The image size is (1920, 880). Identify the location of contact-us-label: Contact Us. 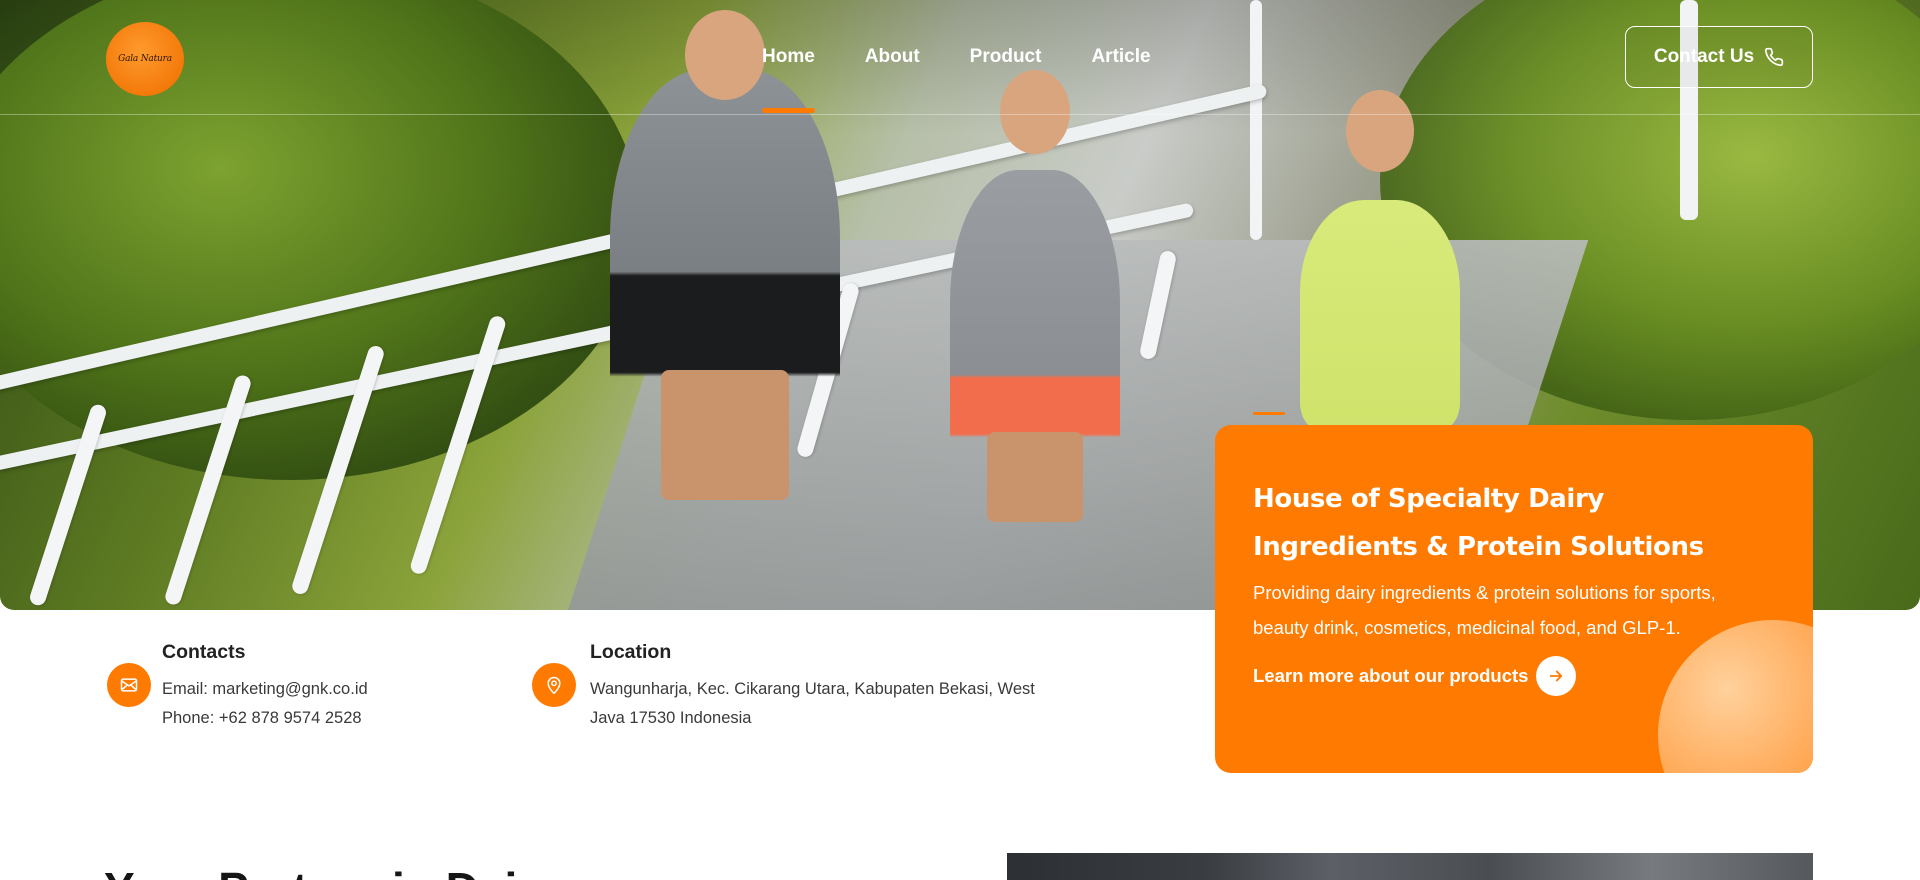
(1704, 56).